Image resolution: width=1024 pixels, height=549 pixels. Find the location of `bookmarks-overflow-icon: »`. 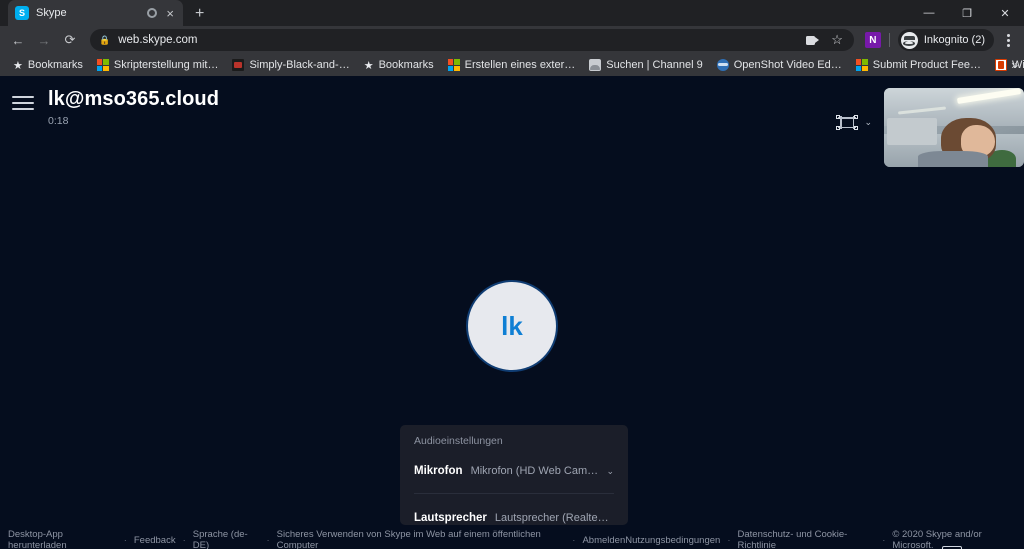

bookmarks-overflow-icon: » is located at coordinates (1014, 65).